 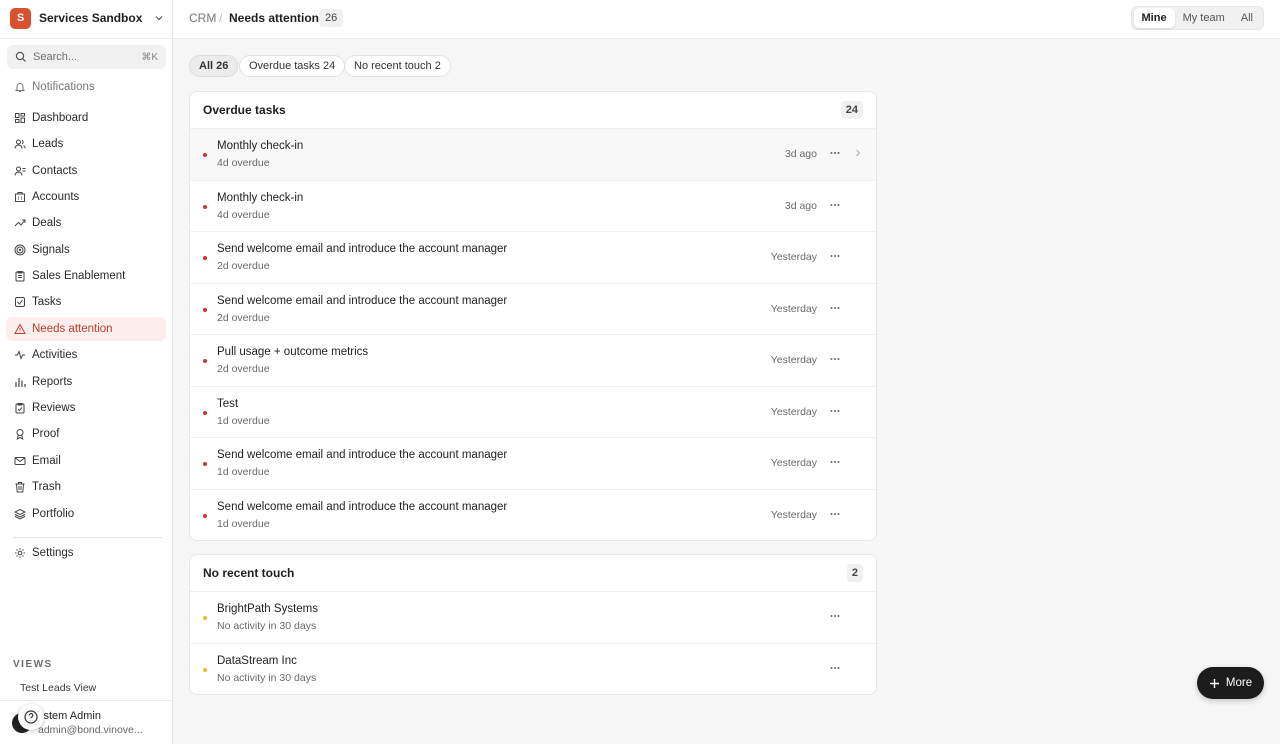 What do you see at coordinates (46, 461) in the screenshot?
I see `sidebar-item-label: Email` at bounding box center [46, 461].